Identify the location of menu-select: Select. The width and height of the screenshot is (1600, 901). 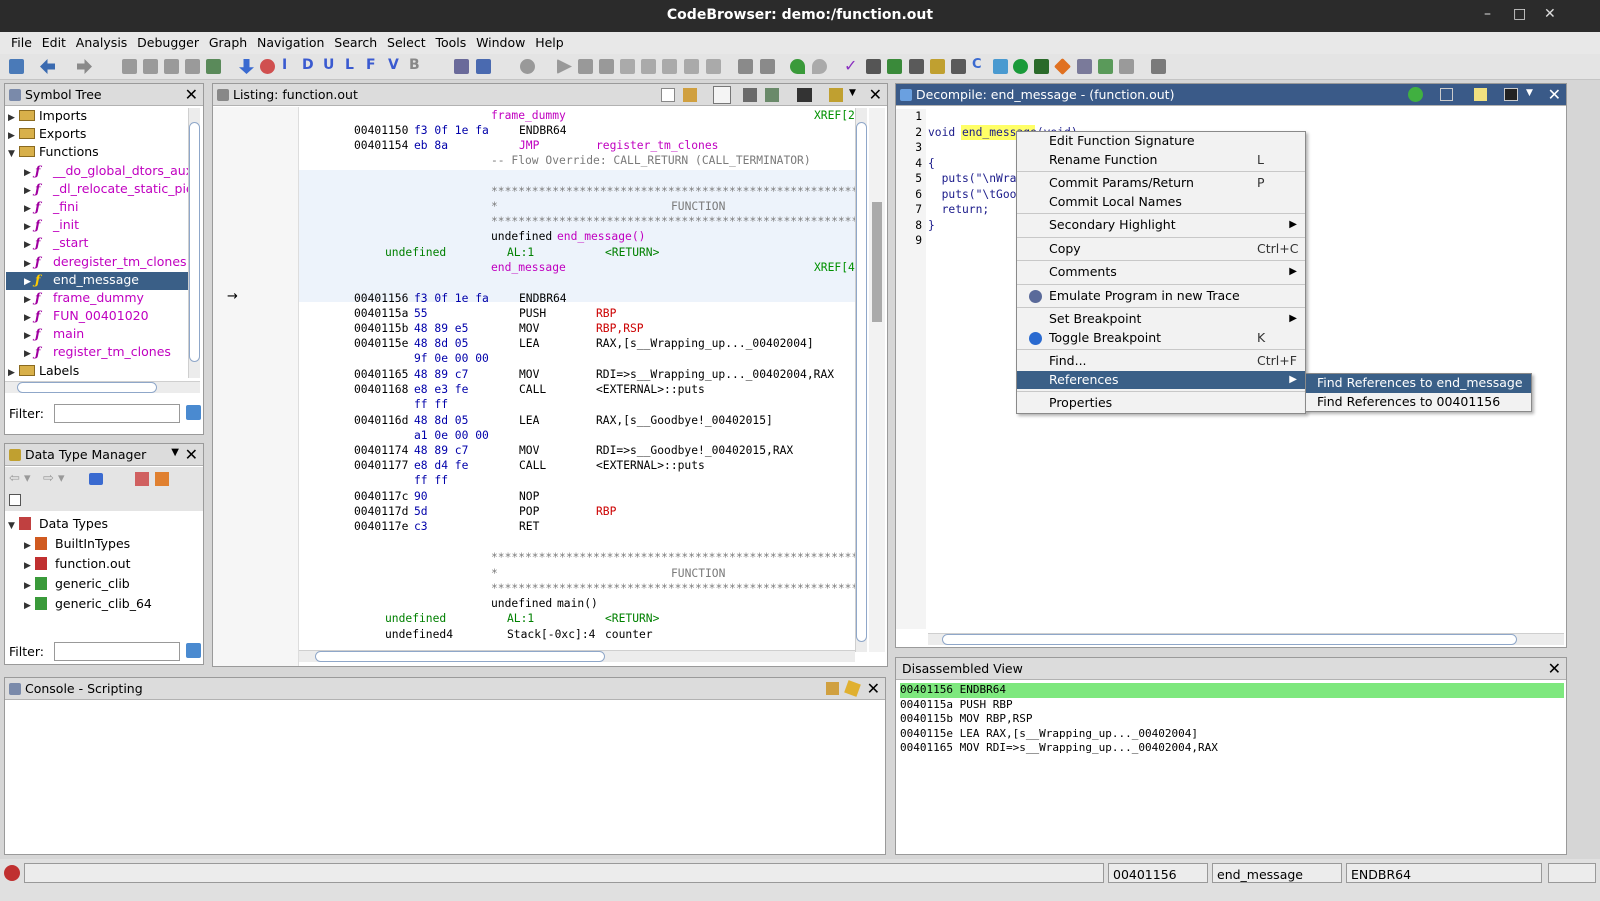
(406, 41).